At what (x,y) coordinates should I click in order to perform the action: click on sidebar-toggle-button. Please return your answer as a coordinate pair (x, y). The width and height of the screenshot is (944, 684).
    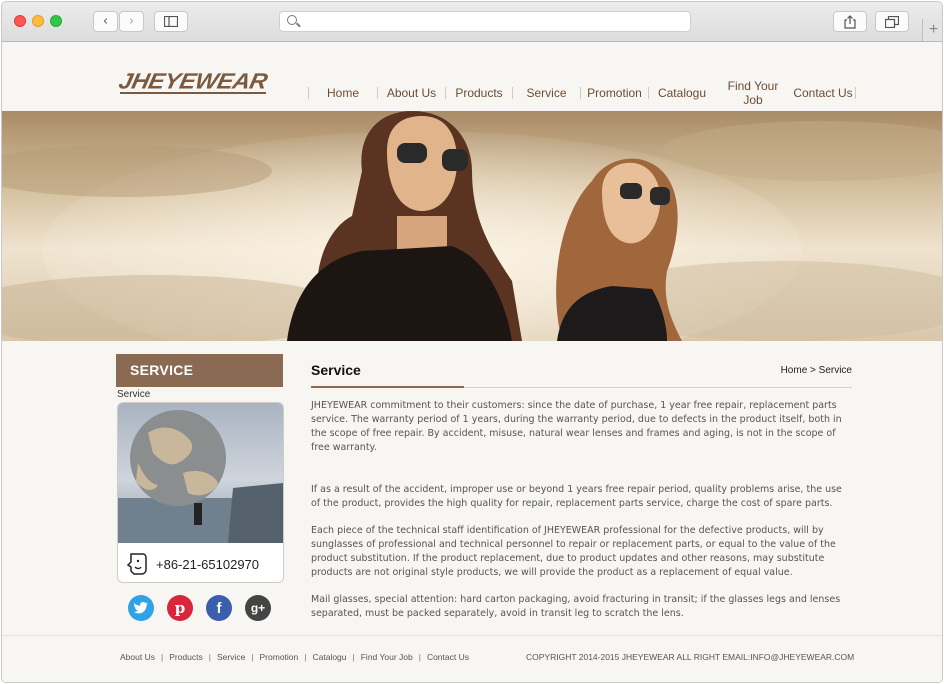
    Looking at the image, I should click on (171, 21).